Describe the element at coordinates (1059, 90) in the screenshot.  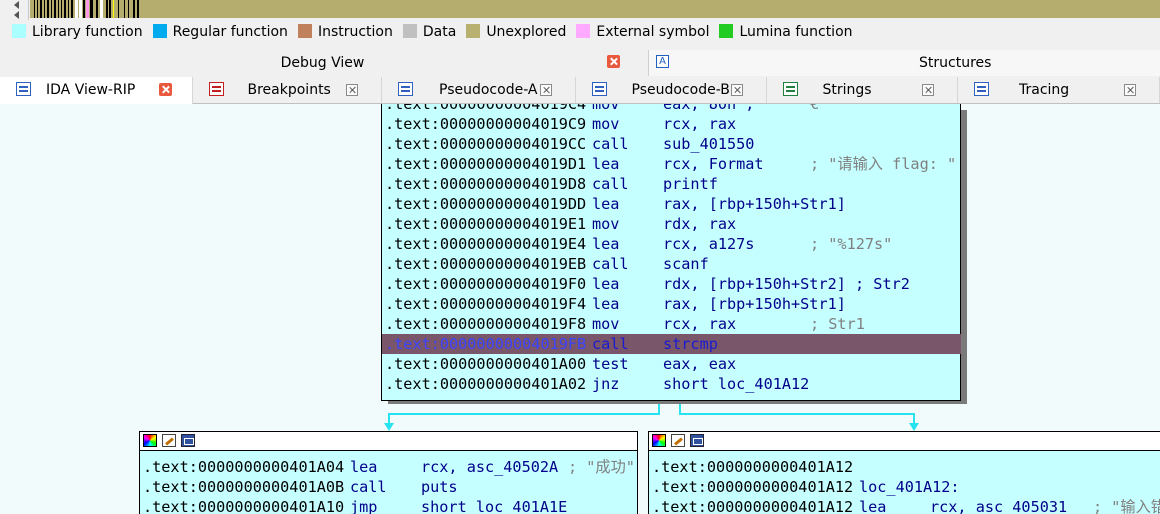
I see `tab-tracing: Tracing` at that location.